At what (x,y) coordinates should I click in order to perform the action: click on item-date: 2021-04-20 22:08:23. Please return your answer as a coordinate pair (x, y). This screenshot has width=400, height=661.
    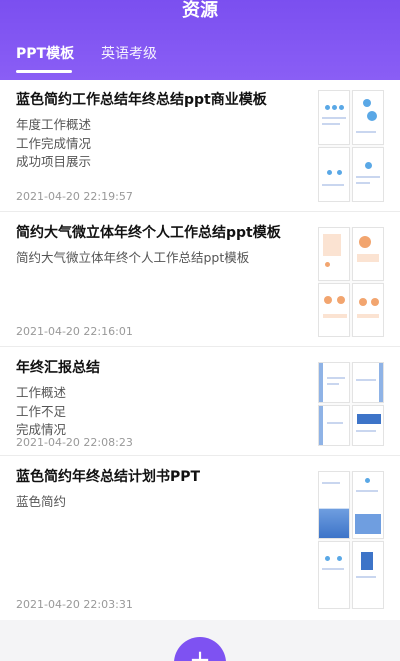
    Looking at the image, I should click on (74, 442).